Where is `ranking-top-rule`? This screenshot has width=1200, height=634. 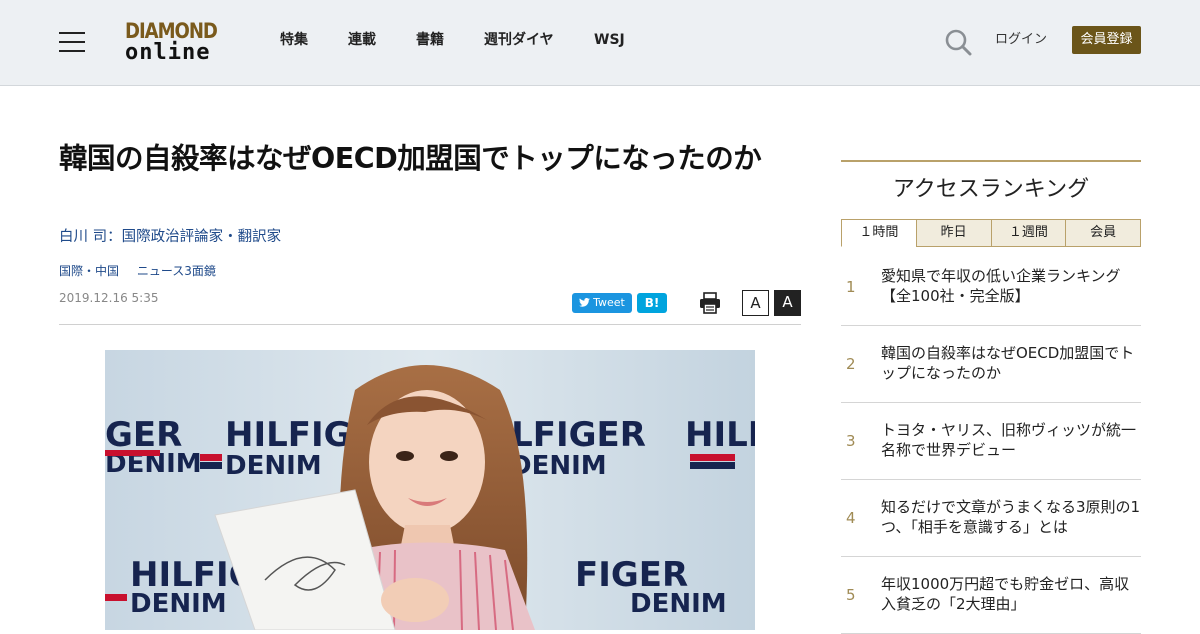 ranking-top-rule is located at coordinates (991, 161).